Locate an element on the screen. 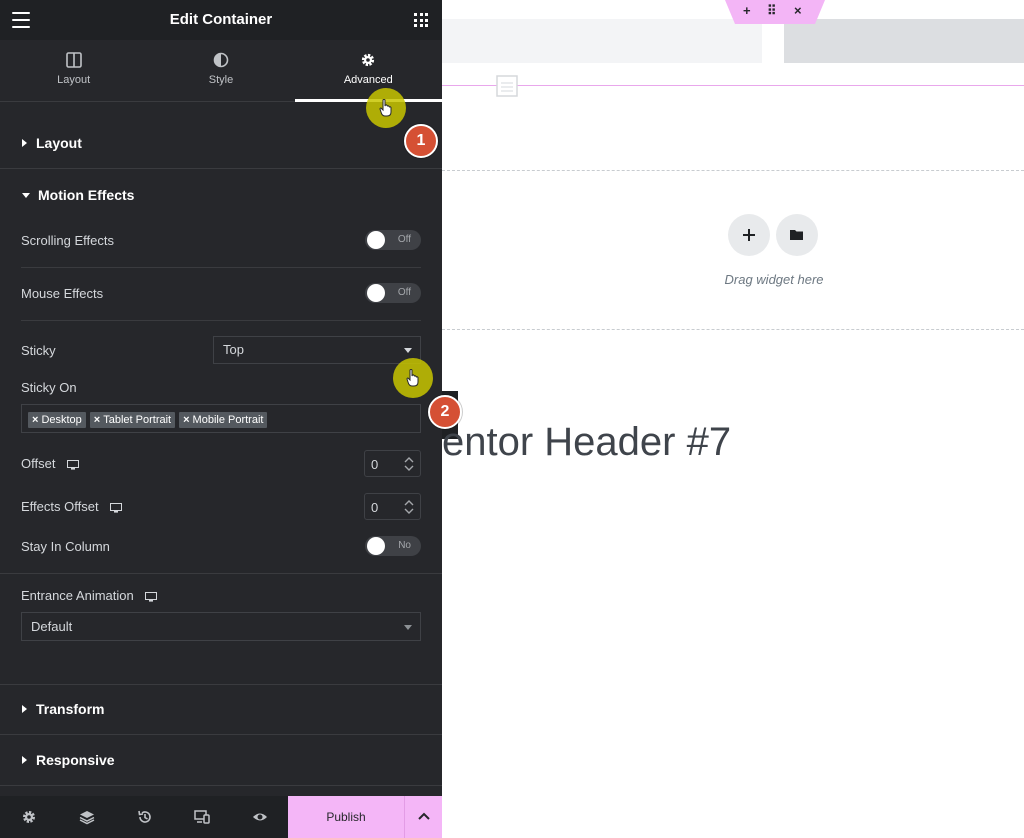 This screenshot has height=838, width=1024. publish-button: Publish is located at coordinates (346, 817).